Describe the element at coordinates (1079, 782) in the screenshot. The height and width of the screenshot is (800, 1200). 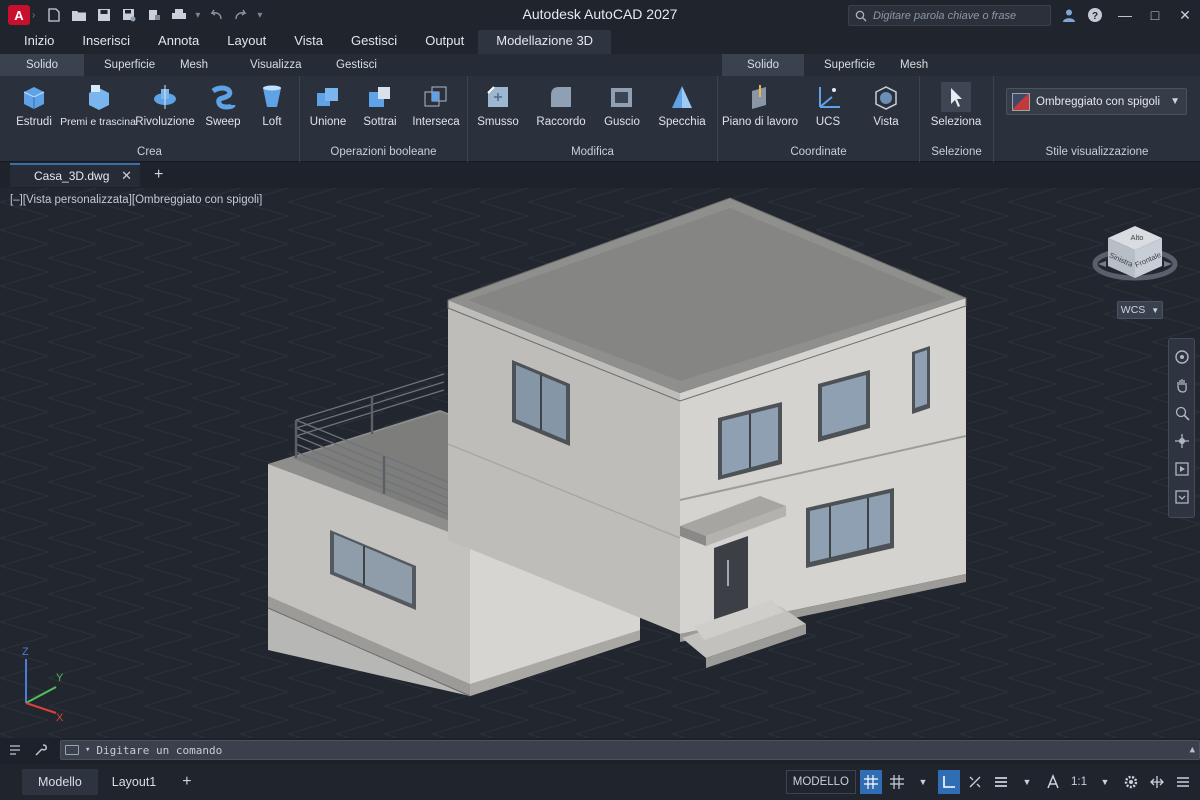
I see `annotation-scale-value: 1:1` at that location.